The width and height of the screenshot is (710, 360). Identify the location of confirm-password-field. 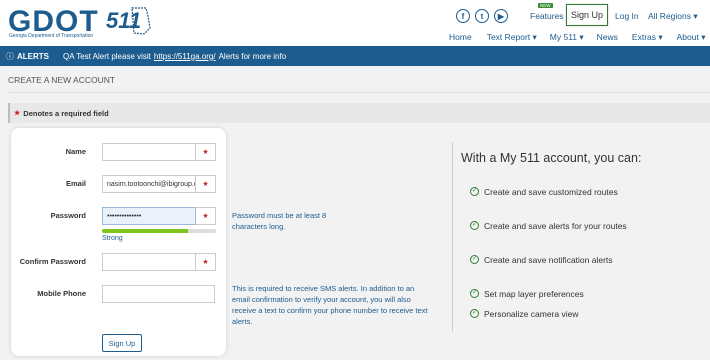
(149, 262).